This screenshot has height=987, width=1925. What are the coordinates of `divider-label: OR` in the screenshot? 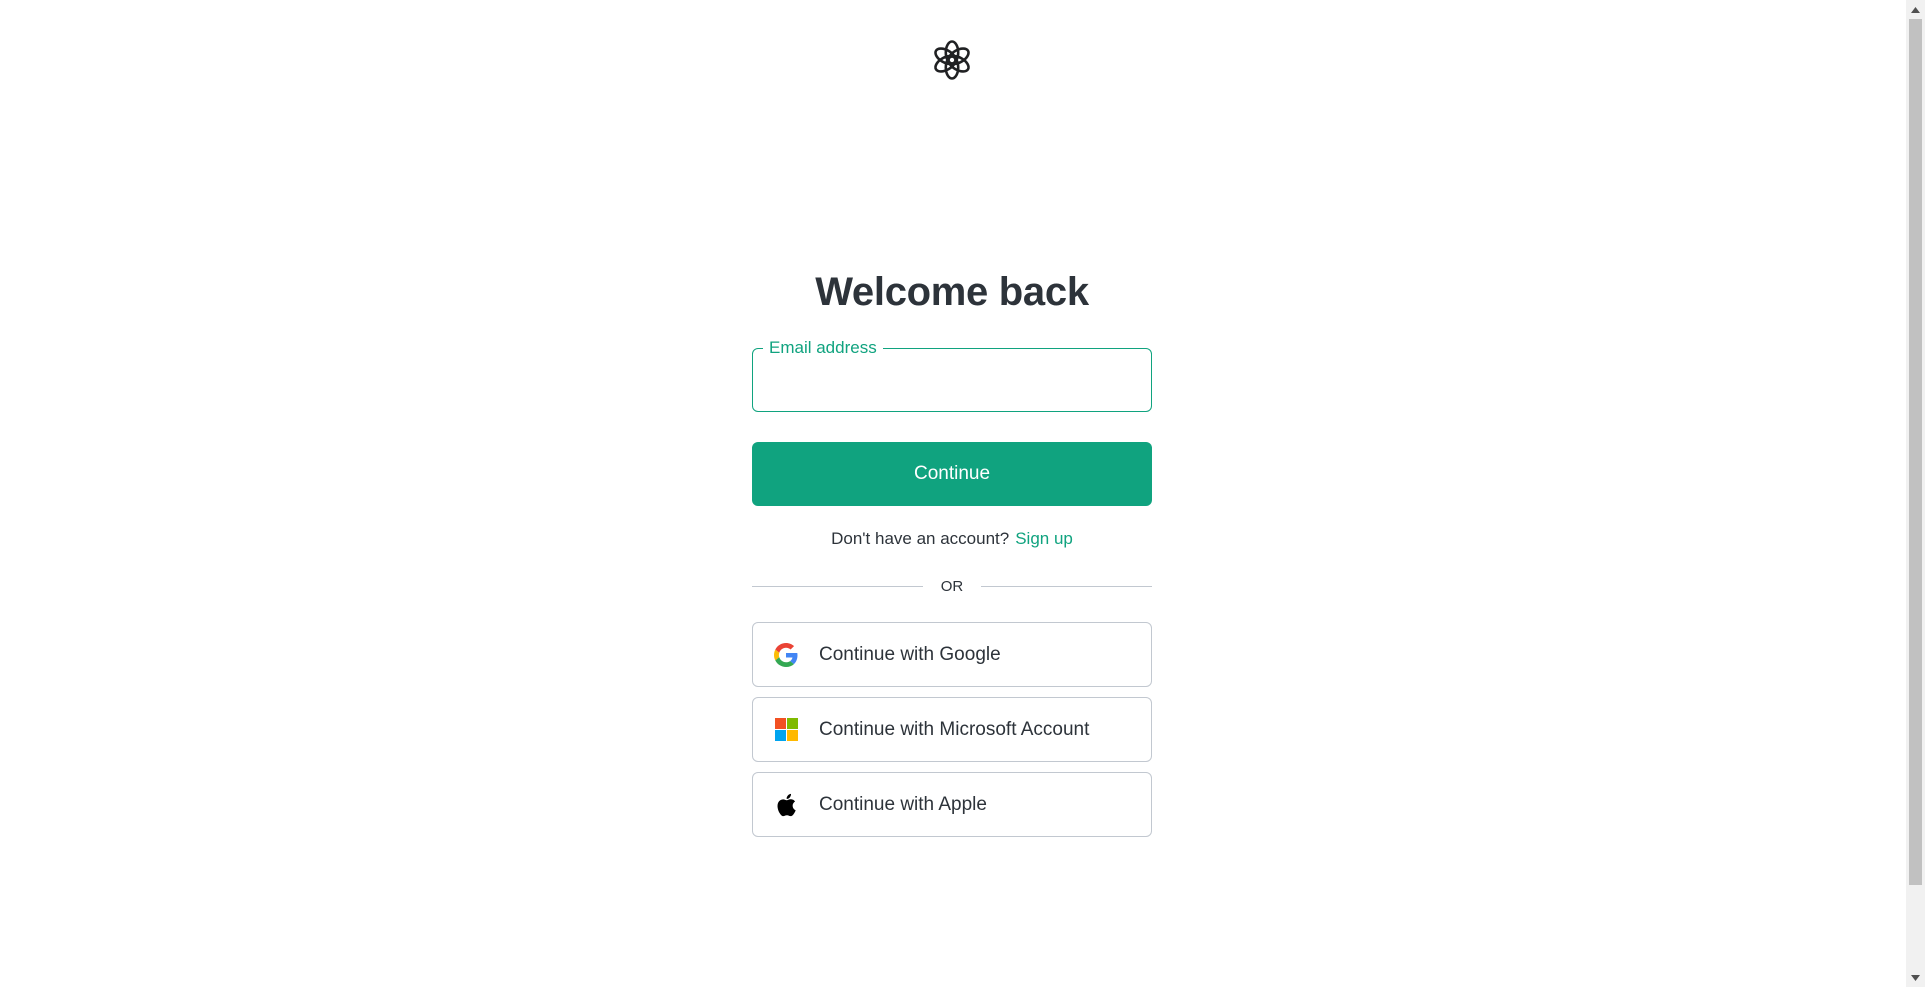 It's located at (952, 586).